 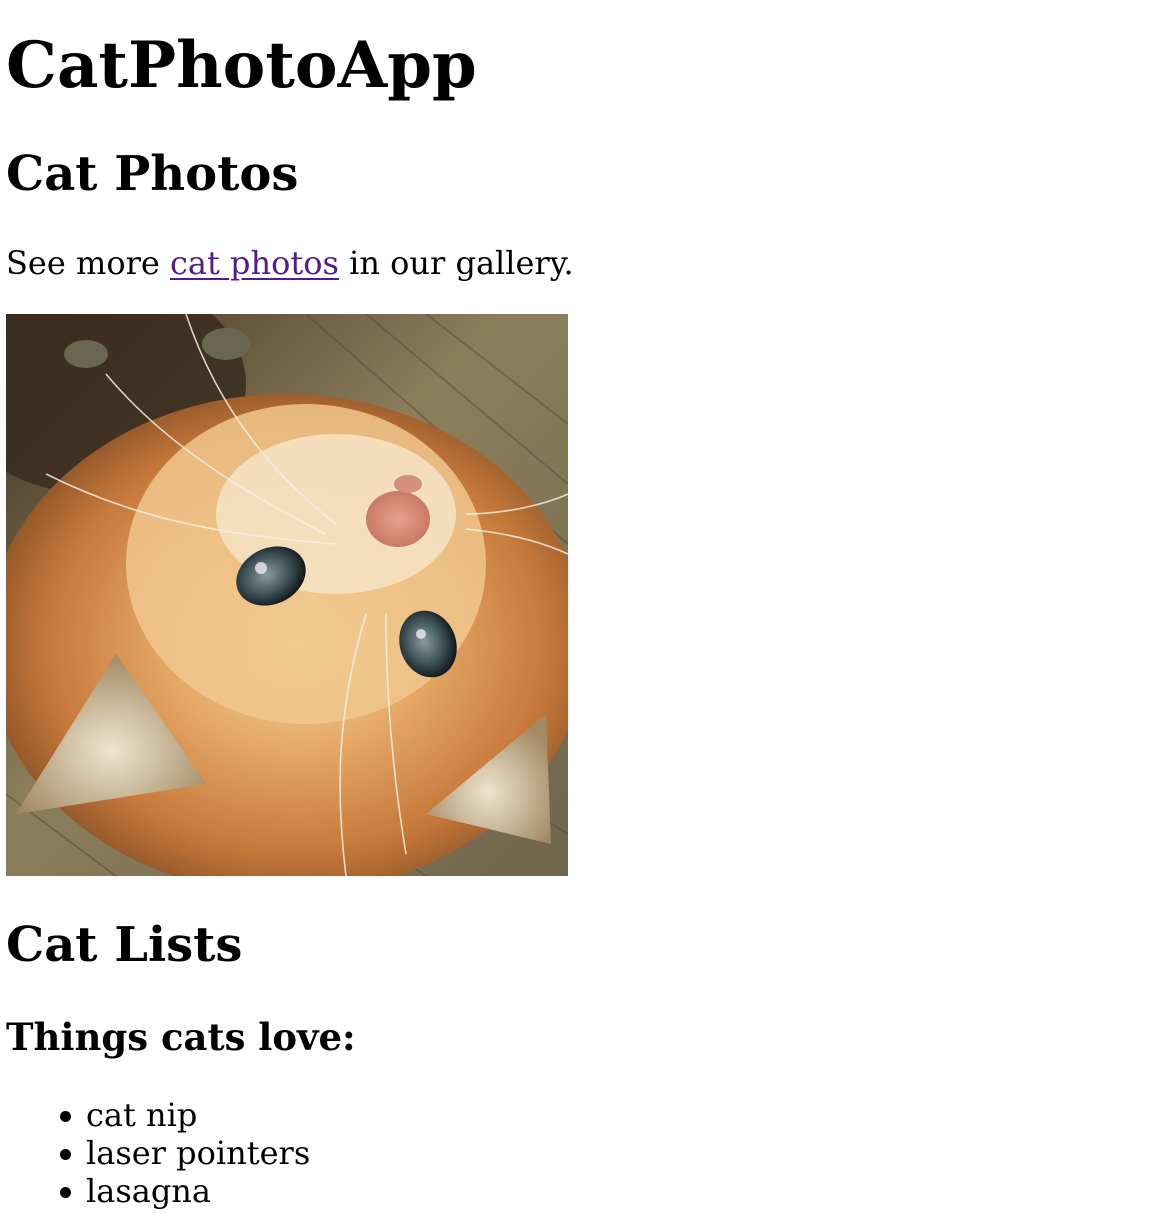 What do you see at coordinates (254, 263) in the screenshot?
I see `cat-photos-link: cat photos` at bounding box center [254, 263].